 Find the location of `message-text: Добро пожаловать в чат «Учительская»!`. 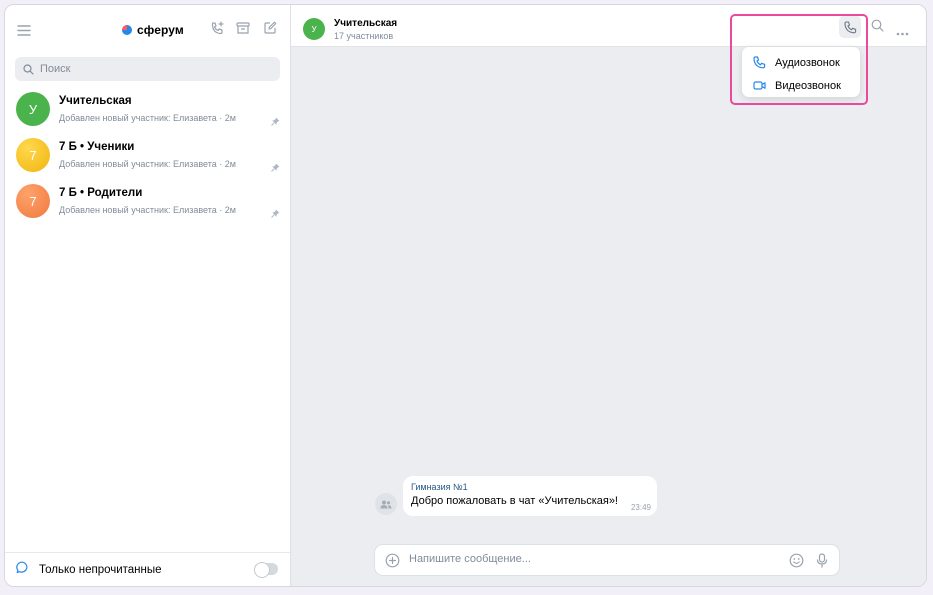

message-text: Добро пожаловать в чат «Учительская»! is located at coordinates (514, 501).